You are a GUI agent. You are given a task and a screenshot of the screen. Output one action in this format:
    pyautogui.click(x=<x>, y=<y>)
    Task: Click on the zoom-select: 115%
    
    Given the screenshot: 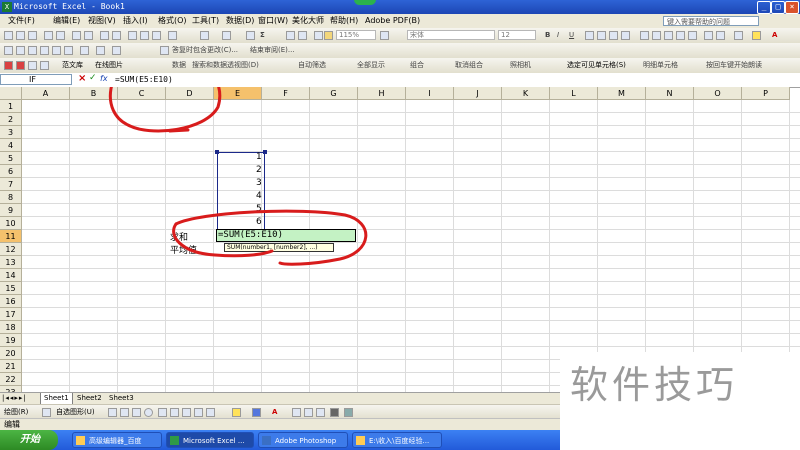 What is the action you would take?
    pyautogui.click(x=356, y=35)
    